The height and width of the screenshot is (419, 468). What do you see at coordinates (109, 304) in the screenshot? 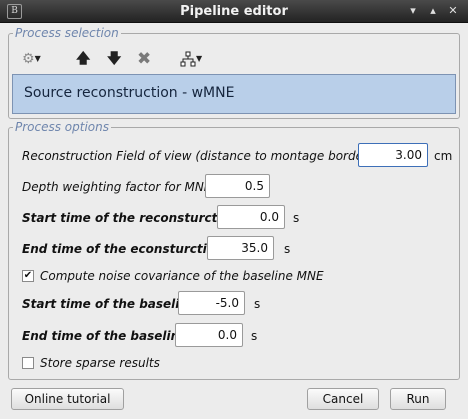
I see `baseline-start-label: Start time of the baseline` at bounding box center [109, 304].